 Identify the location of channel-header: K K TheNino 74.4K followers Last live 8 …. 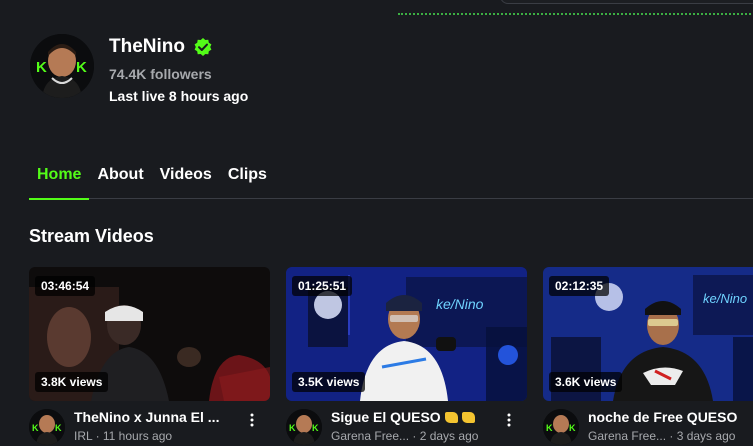
(139, 69).